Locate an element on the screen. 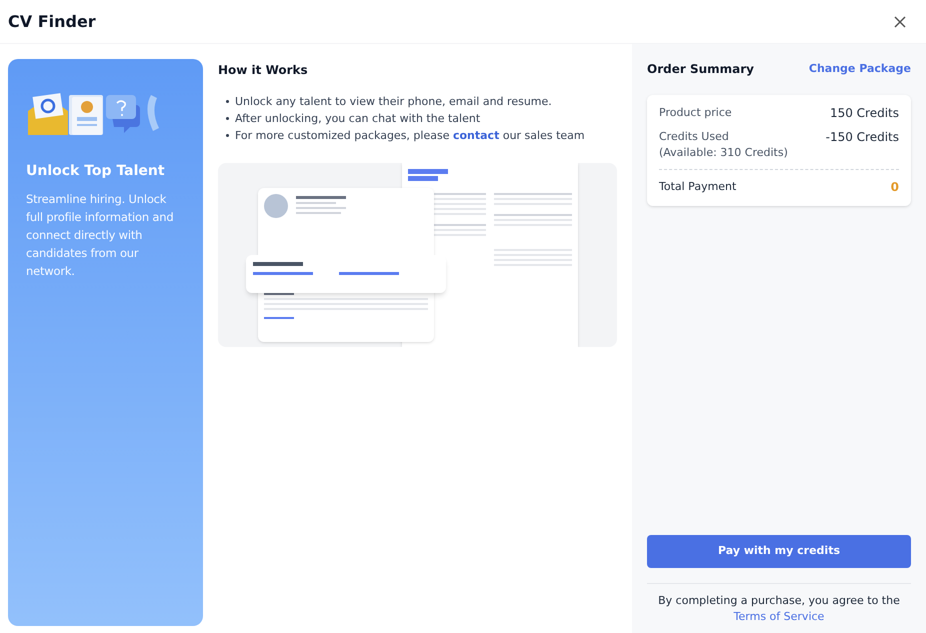 Image resolution: width=926 pixels, height=633 pixels. section-title: How it Works is located at coordinates (263, 70).